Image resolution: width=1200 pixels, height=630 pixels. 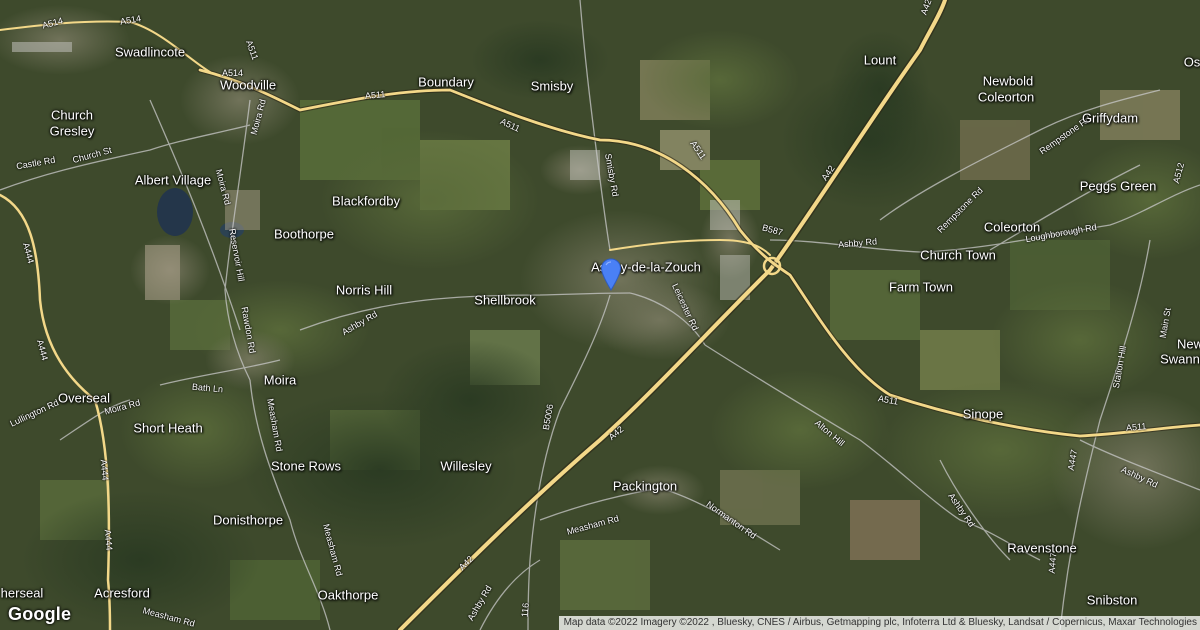 I want to click on place-label: Boothorpe, so click(x=304, y=234).